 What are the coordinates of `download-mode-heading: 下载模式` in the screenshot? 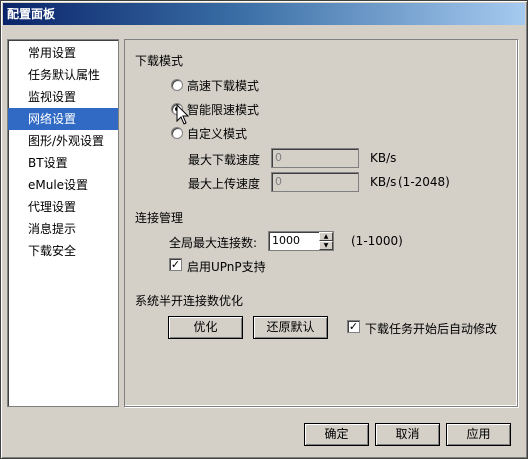 It's located at (159, 61).